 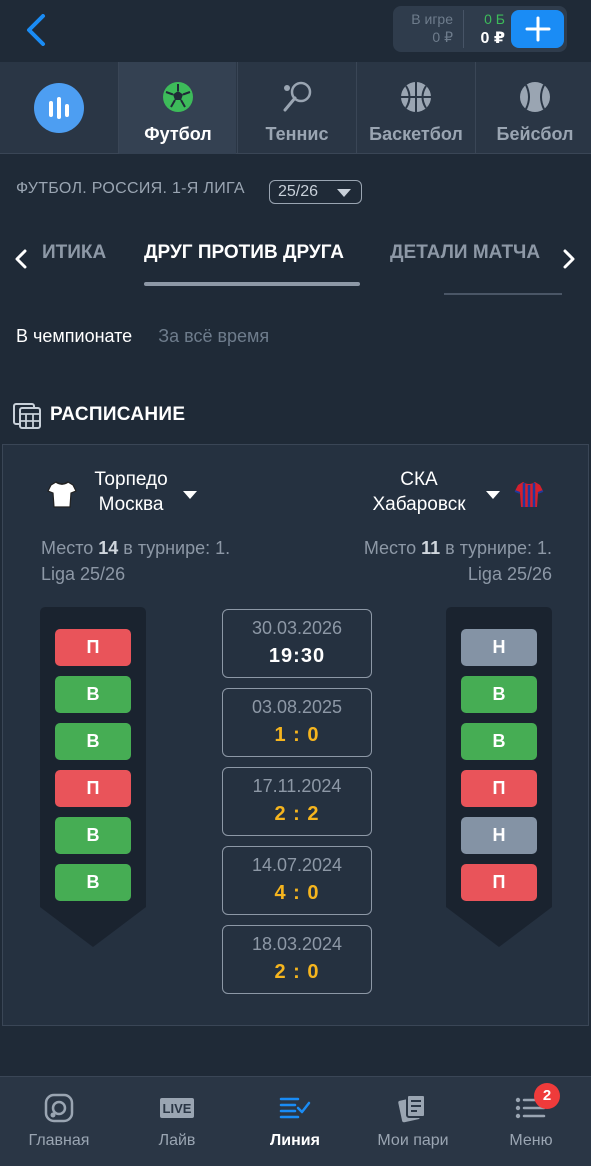 I want to click on bonus-balance: 0 Б, so click(x=494, y=19).